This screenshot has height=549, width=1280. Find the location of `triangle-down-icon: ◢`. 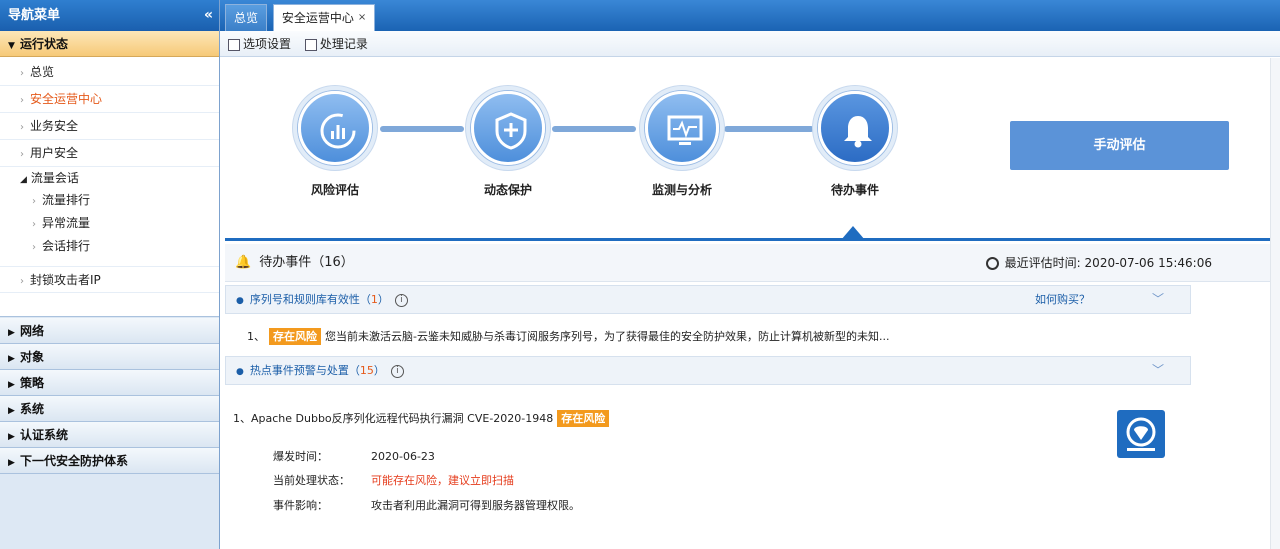

triangle-down-icon: ◢ is located at coordinates (23, 180).